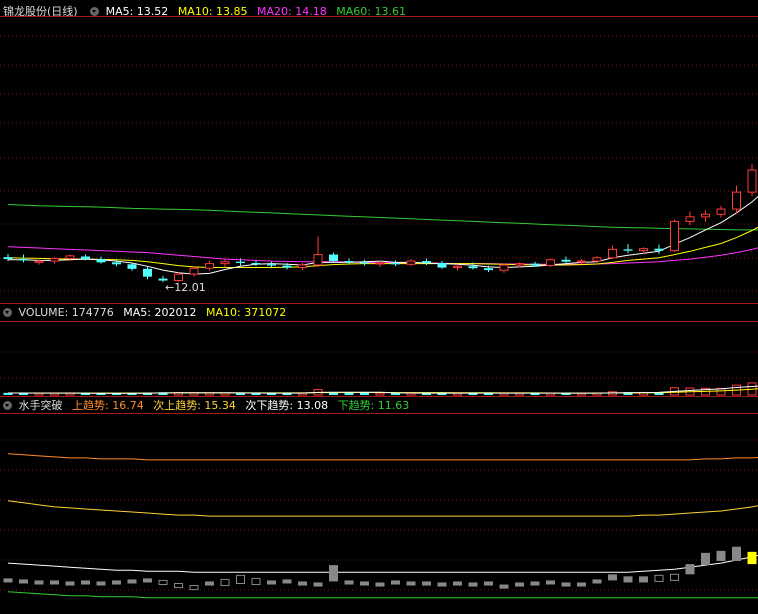 This screenshot has width=758, height=614. What do you see at coordinates (382, 255) in the screenshot?
I see `ma20-line` at bounding box center [382, 255].